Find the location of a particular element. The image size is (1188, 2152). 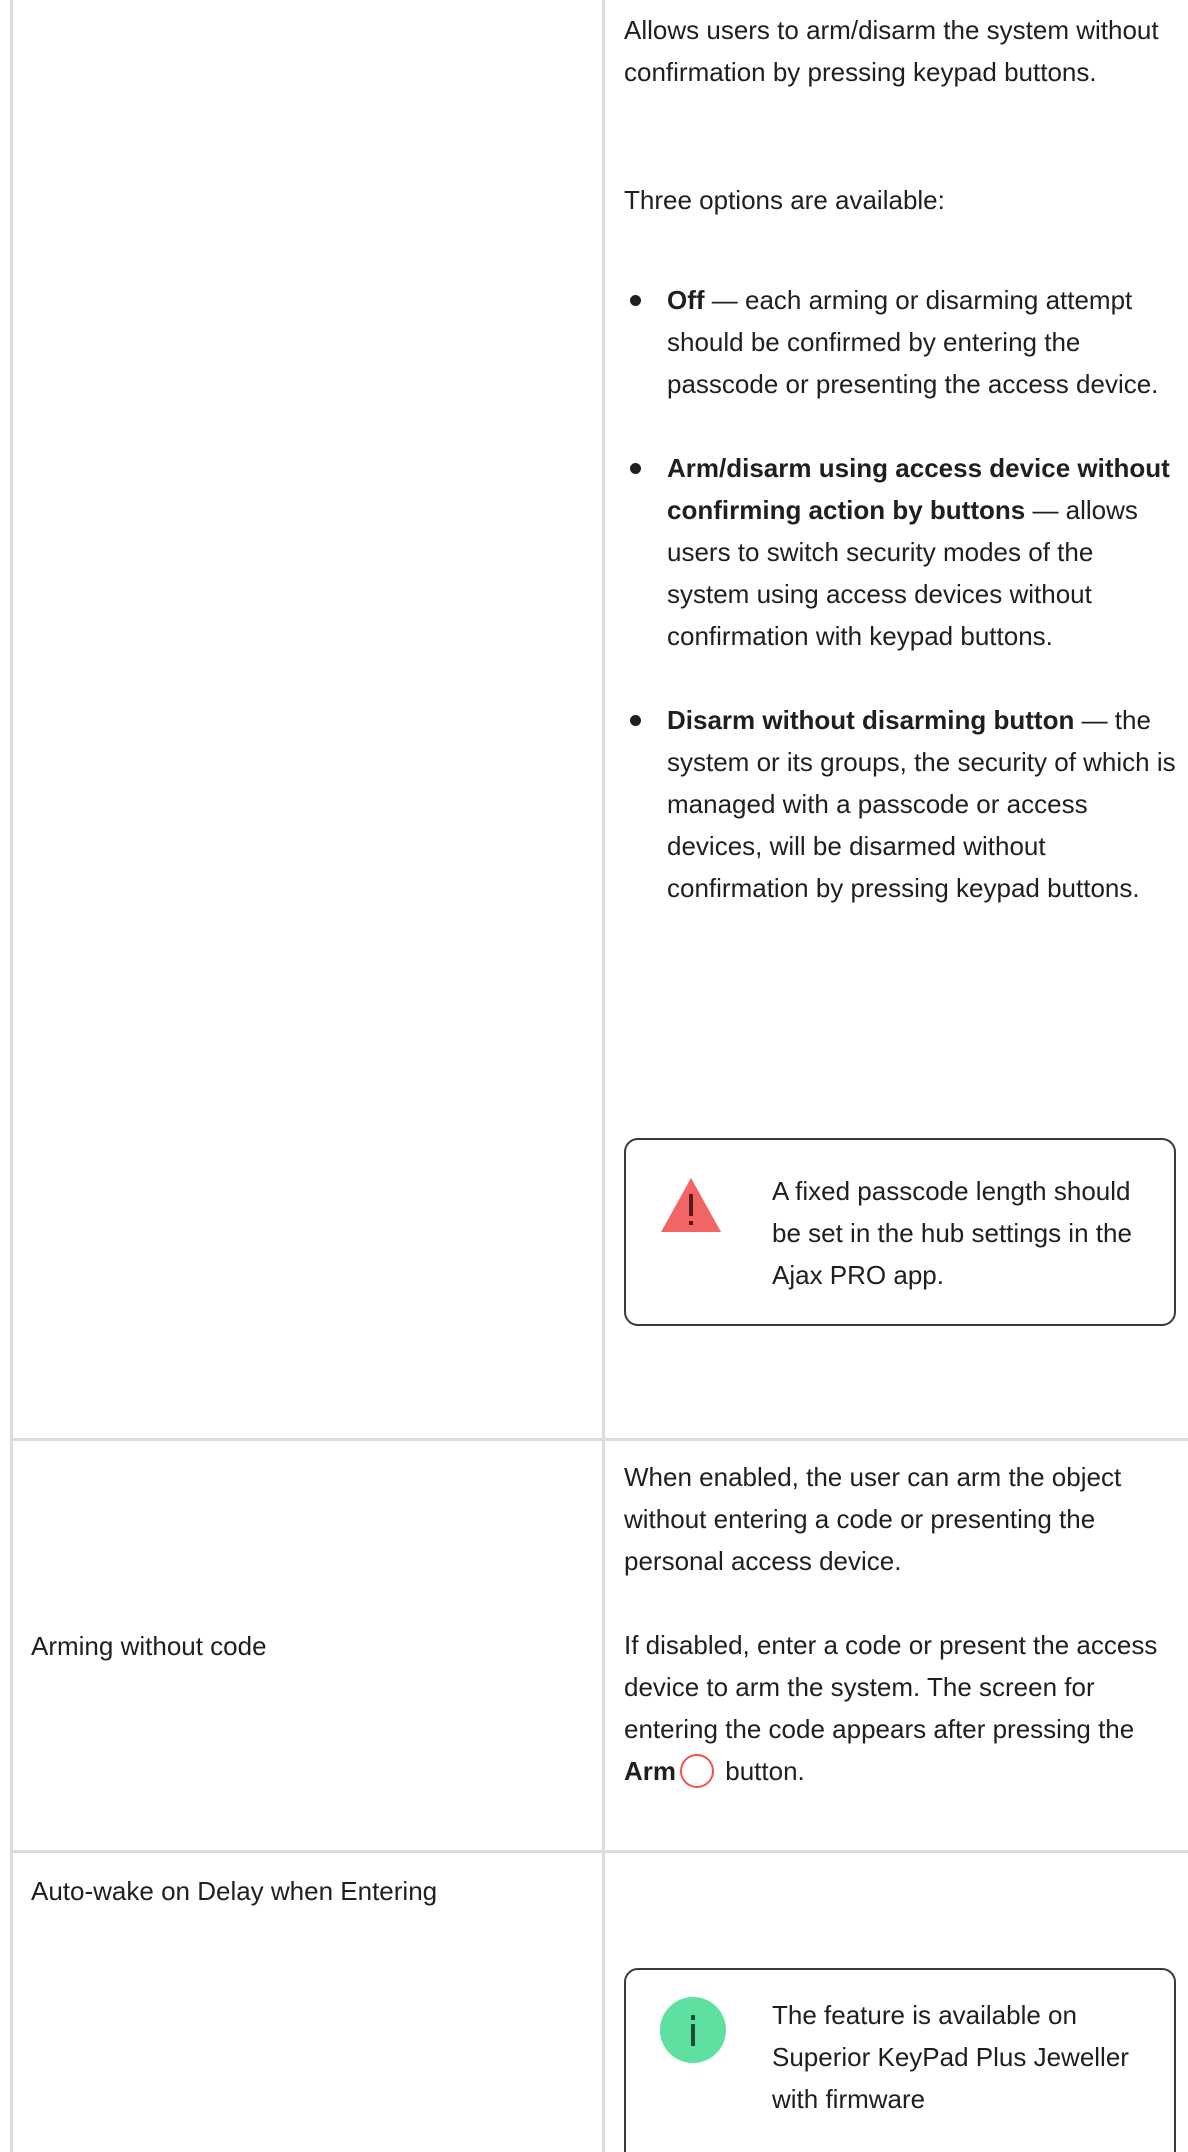

setting-label: Arming without code is located at coordinates (149, 1646).